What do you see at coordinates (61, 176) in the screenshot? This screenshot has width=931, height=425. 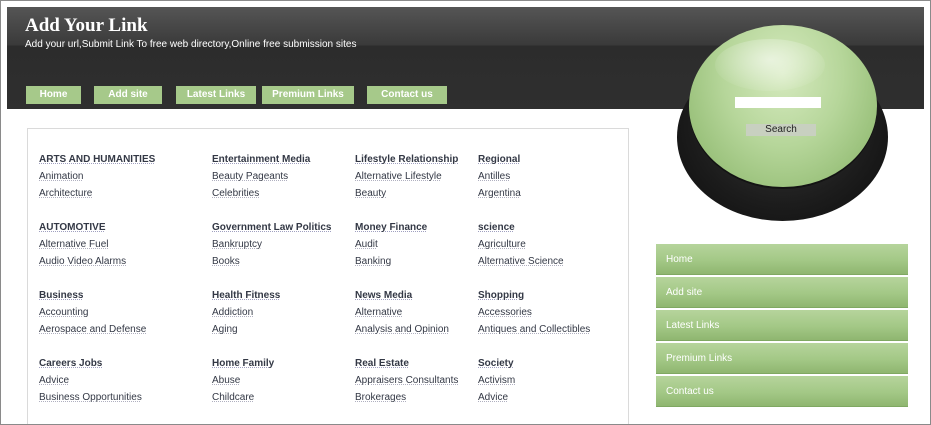 I see `category-link: Animation` at bounding box center [61, 176].